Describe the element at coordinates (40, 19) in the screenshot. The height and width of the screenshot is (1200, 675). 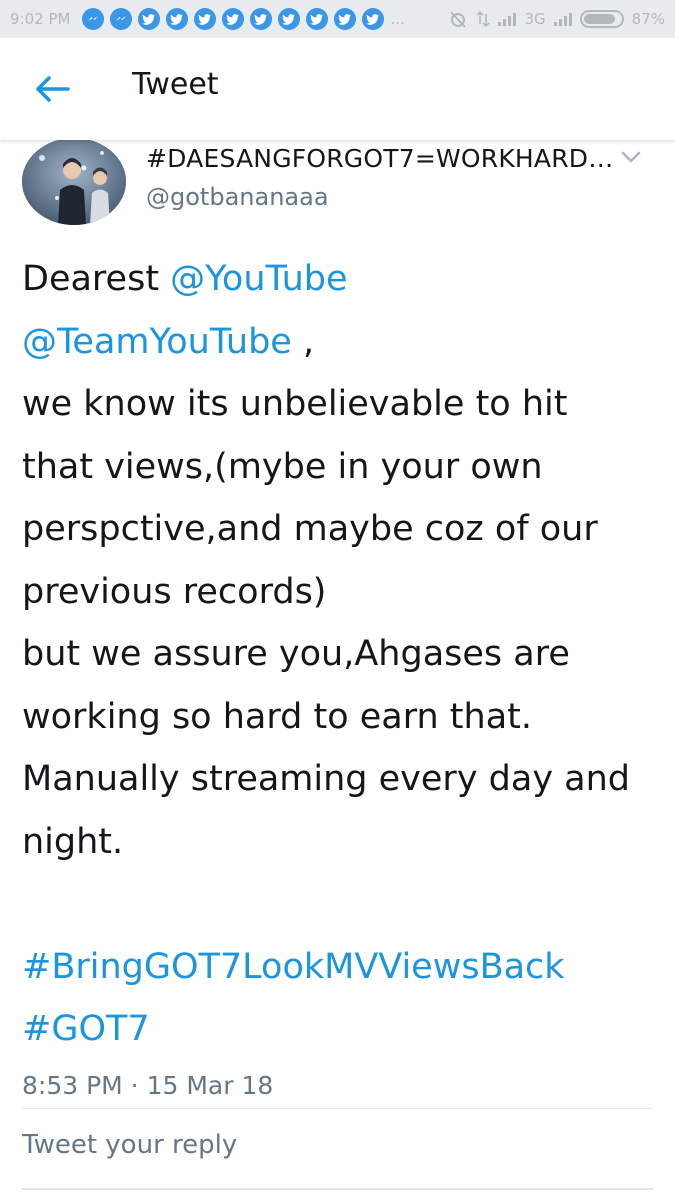
I see `status-time: 9:02 PM` at that location.